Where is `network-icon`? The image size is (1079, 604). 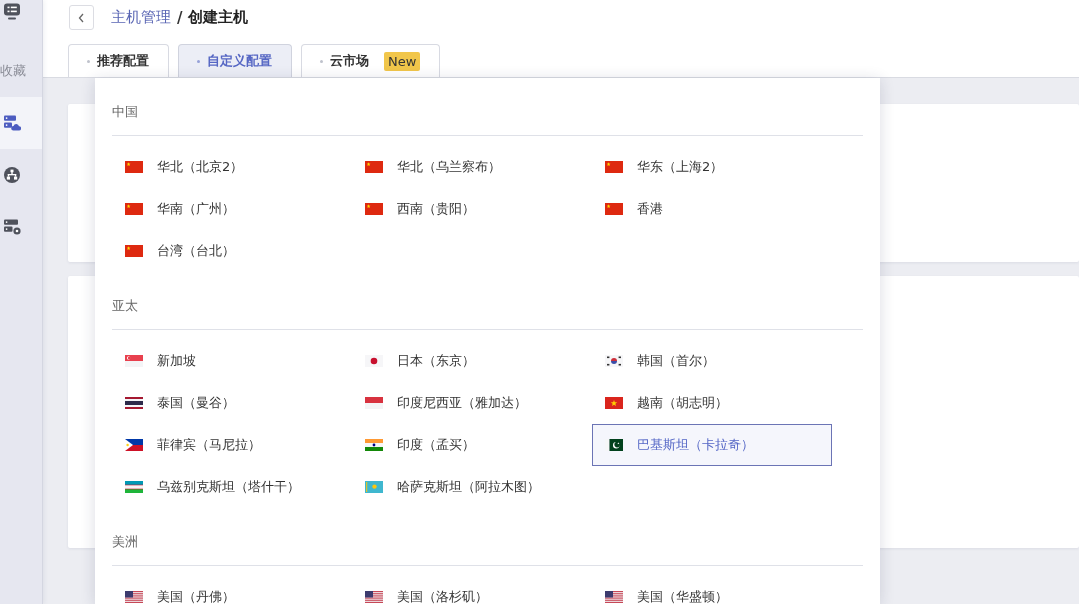 network-icon is located at coordinates (12, 175).